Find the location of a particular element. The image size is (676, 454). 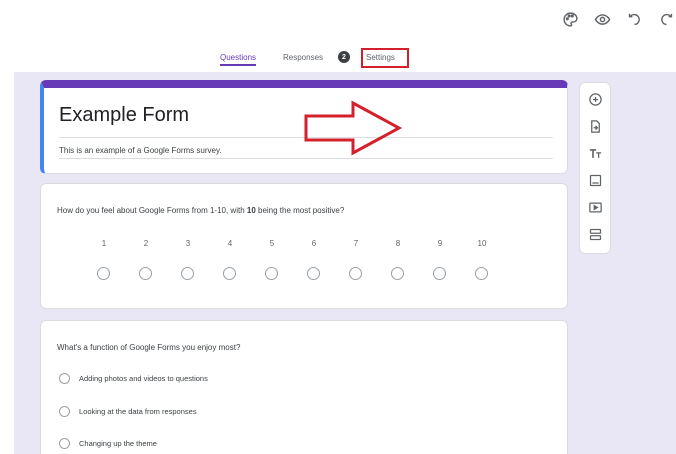

scale-label: 9 is located at coordinates (440, 243).